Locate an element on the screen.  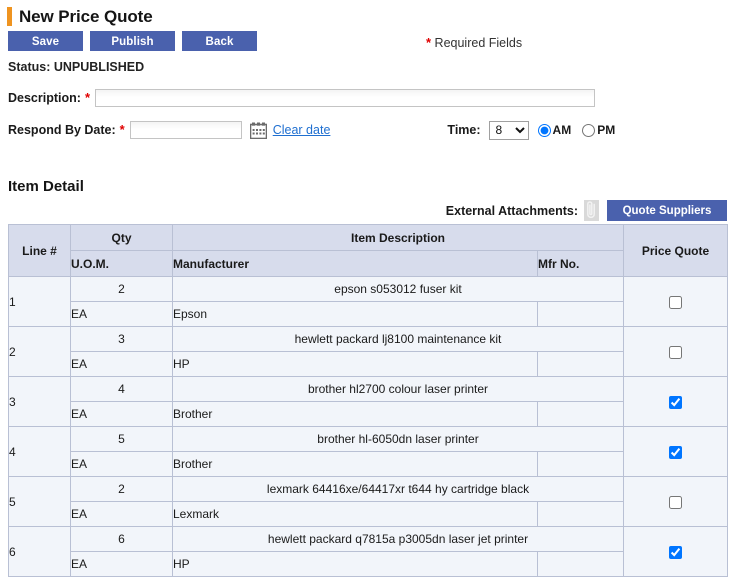
table-header-row-1: Line # Qty Item Description Price Quote is located at coordinates (368, 250).